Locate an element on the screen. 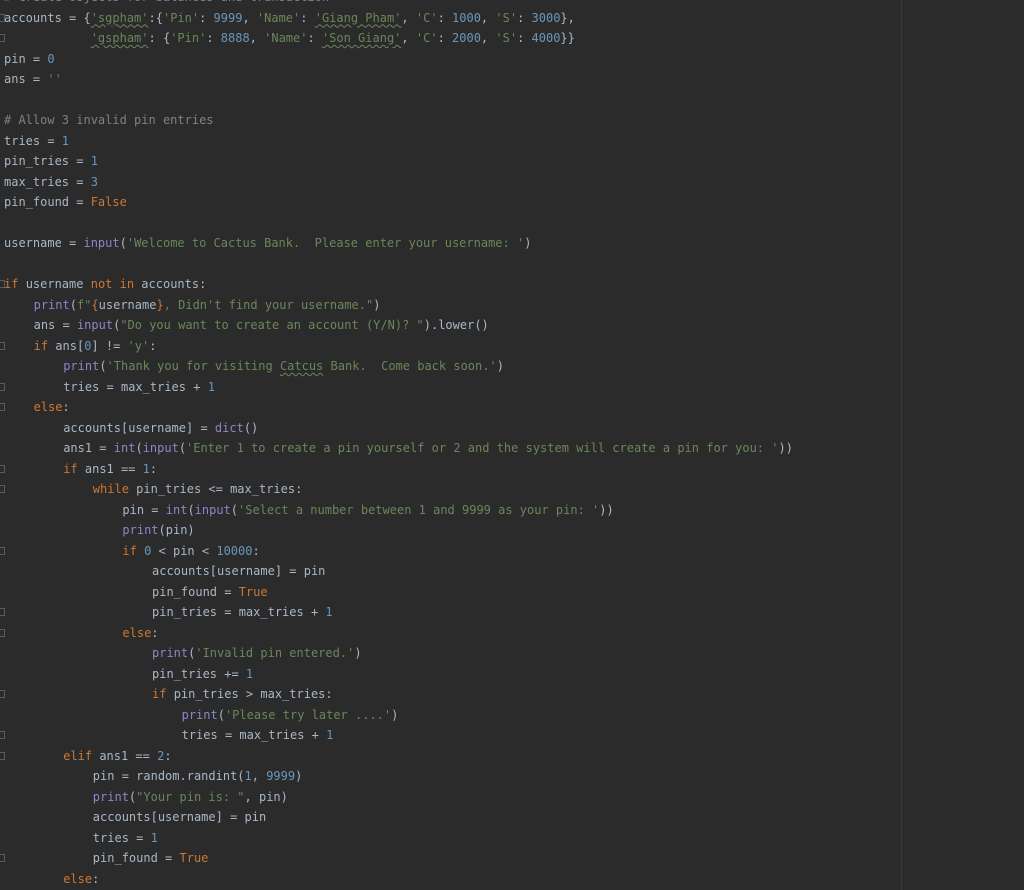 Image resolution: width=1024 pixels, height=890 pixels. code-token-id: max_tries = is located at coordinates (47, 181).